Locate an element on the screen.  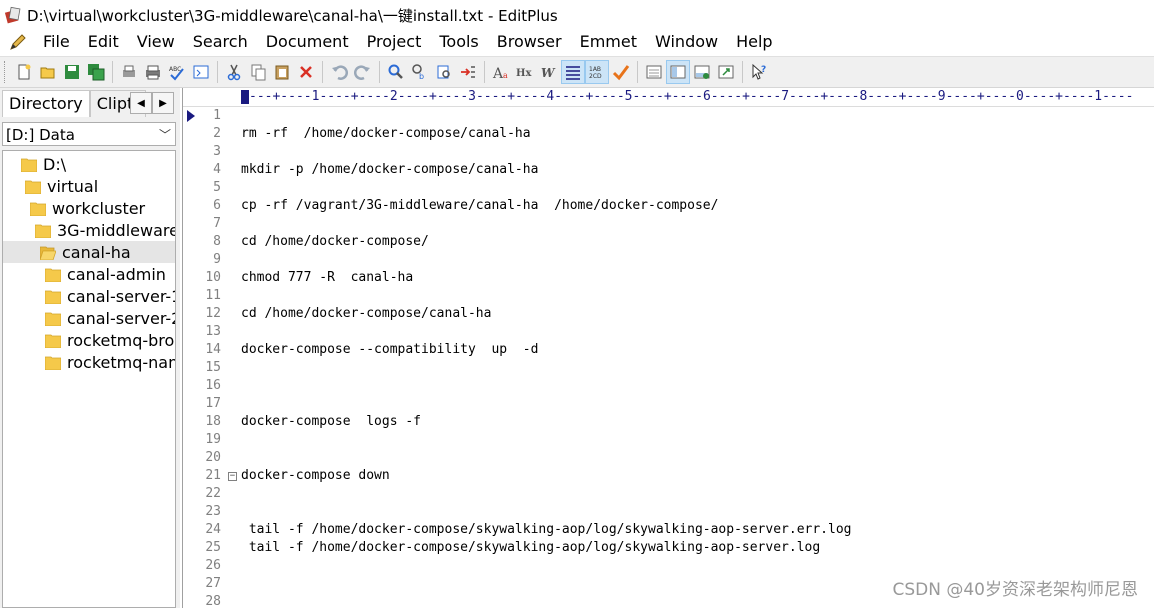
svg-text: 1AB is located at coordinates (595, 69).